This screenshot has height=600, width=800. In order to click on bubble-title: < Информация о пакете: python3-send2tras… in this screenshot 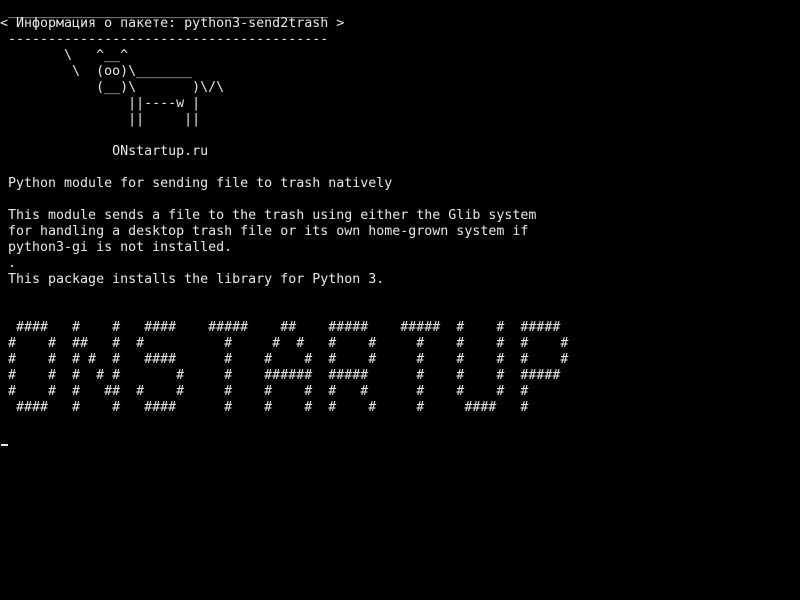, I will do `click(172, 23)`.